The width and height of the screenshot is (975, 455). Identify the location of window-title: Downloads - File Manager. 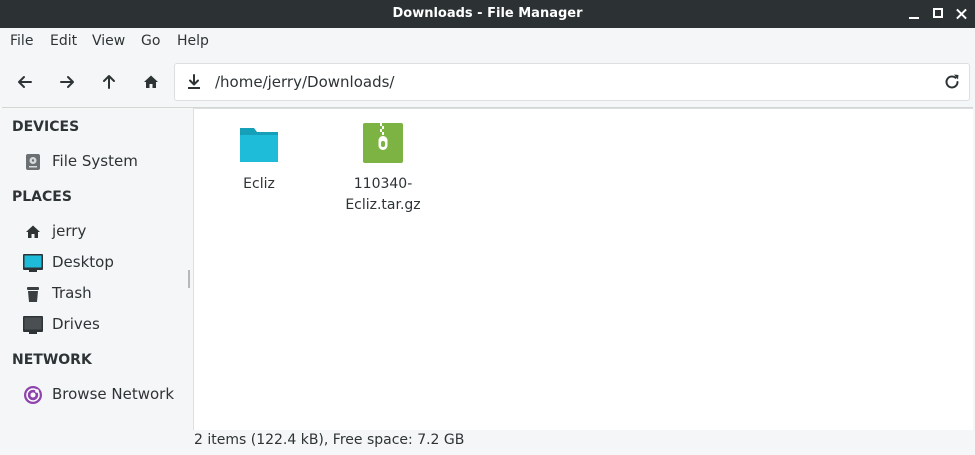
(487, 13).